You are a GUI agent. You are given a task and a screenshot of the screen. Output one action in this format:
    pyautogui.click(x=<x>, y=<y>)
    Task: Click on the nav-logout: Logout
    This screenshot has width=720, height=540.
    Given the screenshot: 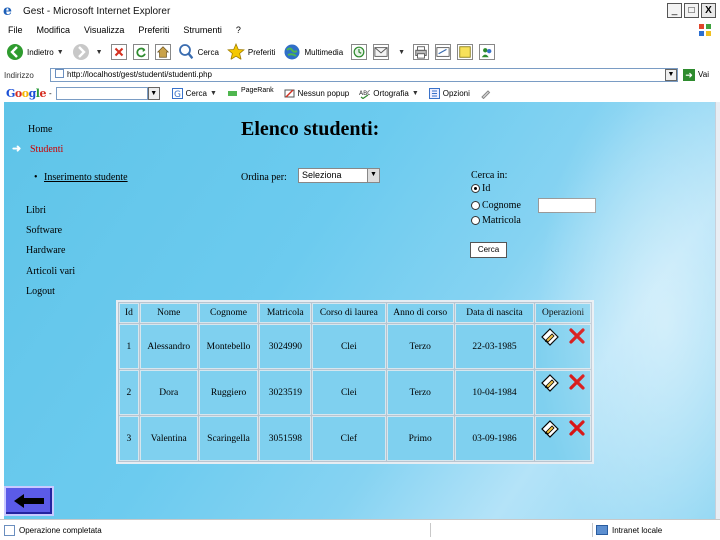 What is the action you would take?
    pyautogui.click(x=40, y=291)
    